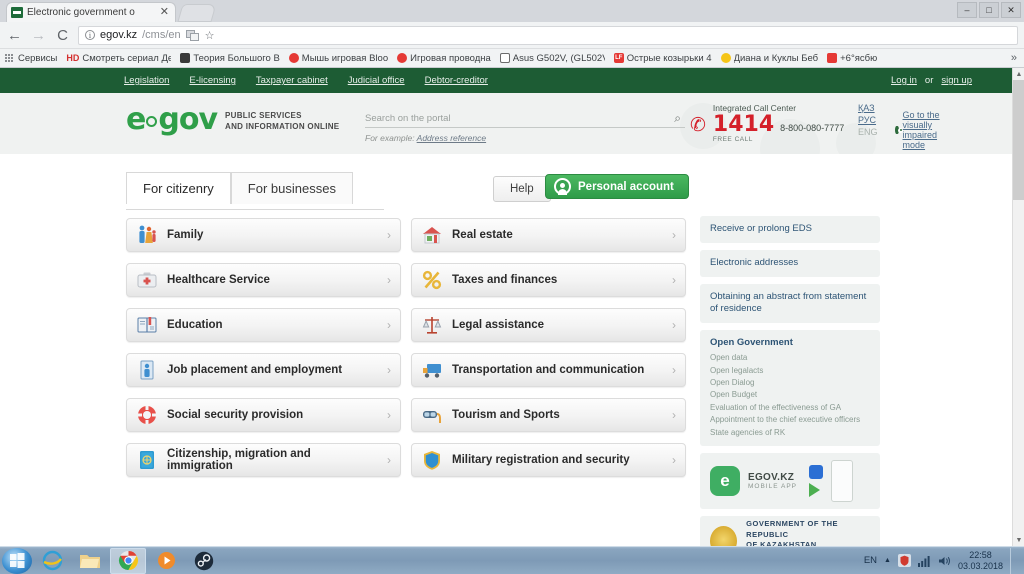  What do you see at coordinates (790, 480) in the screenshot?
I see `mobile-app-banner: e EGOV.KZ MOBILE APP` at bounding box center [790, 480].